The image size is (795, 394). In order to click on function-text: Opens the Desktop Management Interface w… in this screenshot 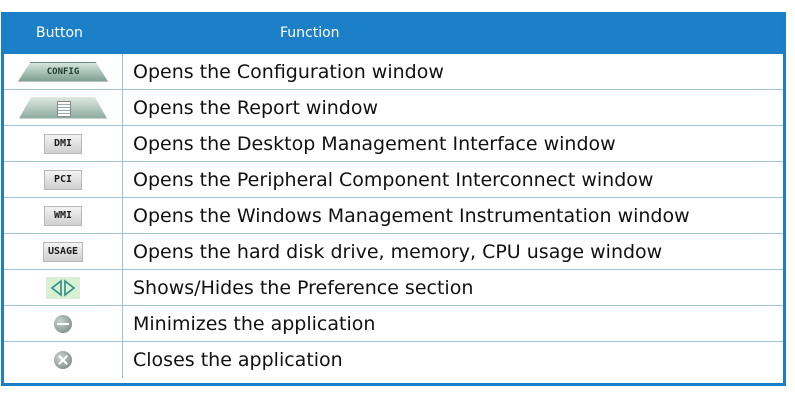, I will do `click(374, 143)`.